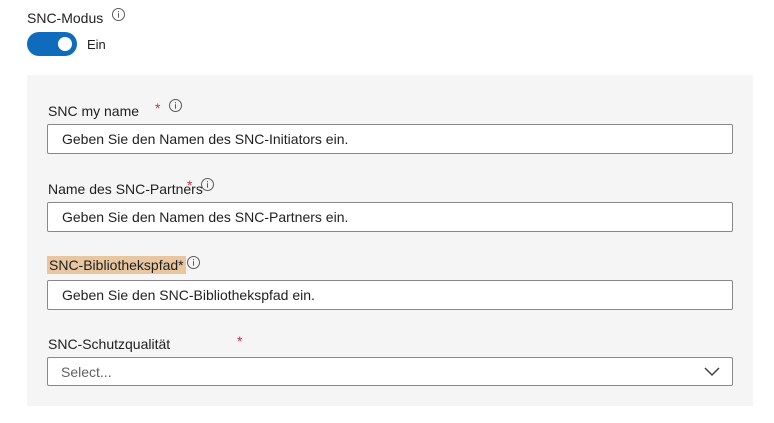 The image size is (774, 423). I want to click on snc-mode-label-text: SNC-Modus, so click(65, 18).